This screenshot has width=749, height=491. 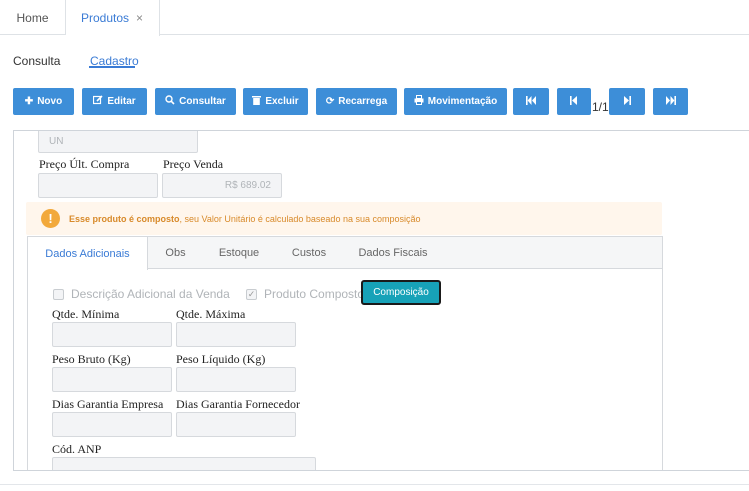 What do you see at coordinates (86, 314) in the screenshot?
I see `qtde-minima-label: Qtde. Mínima` at bounding box center [86, 314].